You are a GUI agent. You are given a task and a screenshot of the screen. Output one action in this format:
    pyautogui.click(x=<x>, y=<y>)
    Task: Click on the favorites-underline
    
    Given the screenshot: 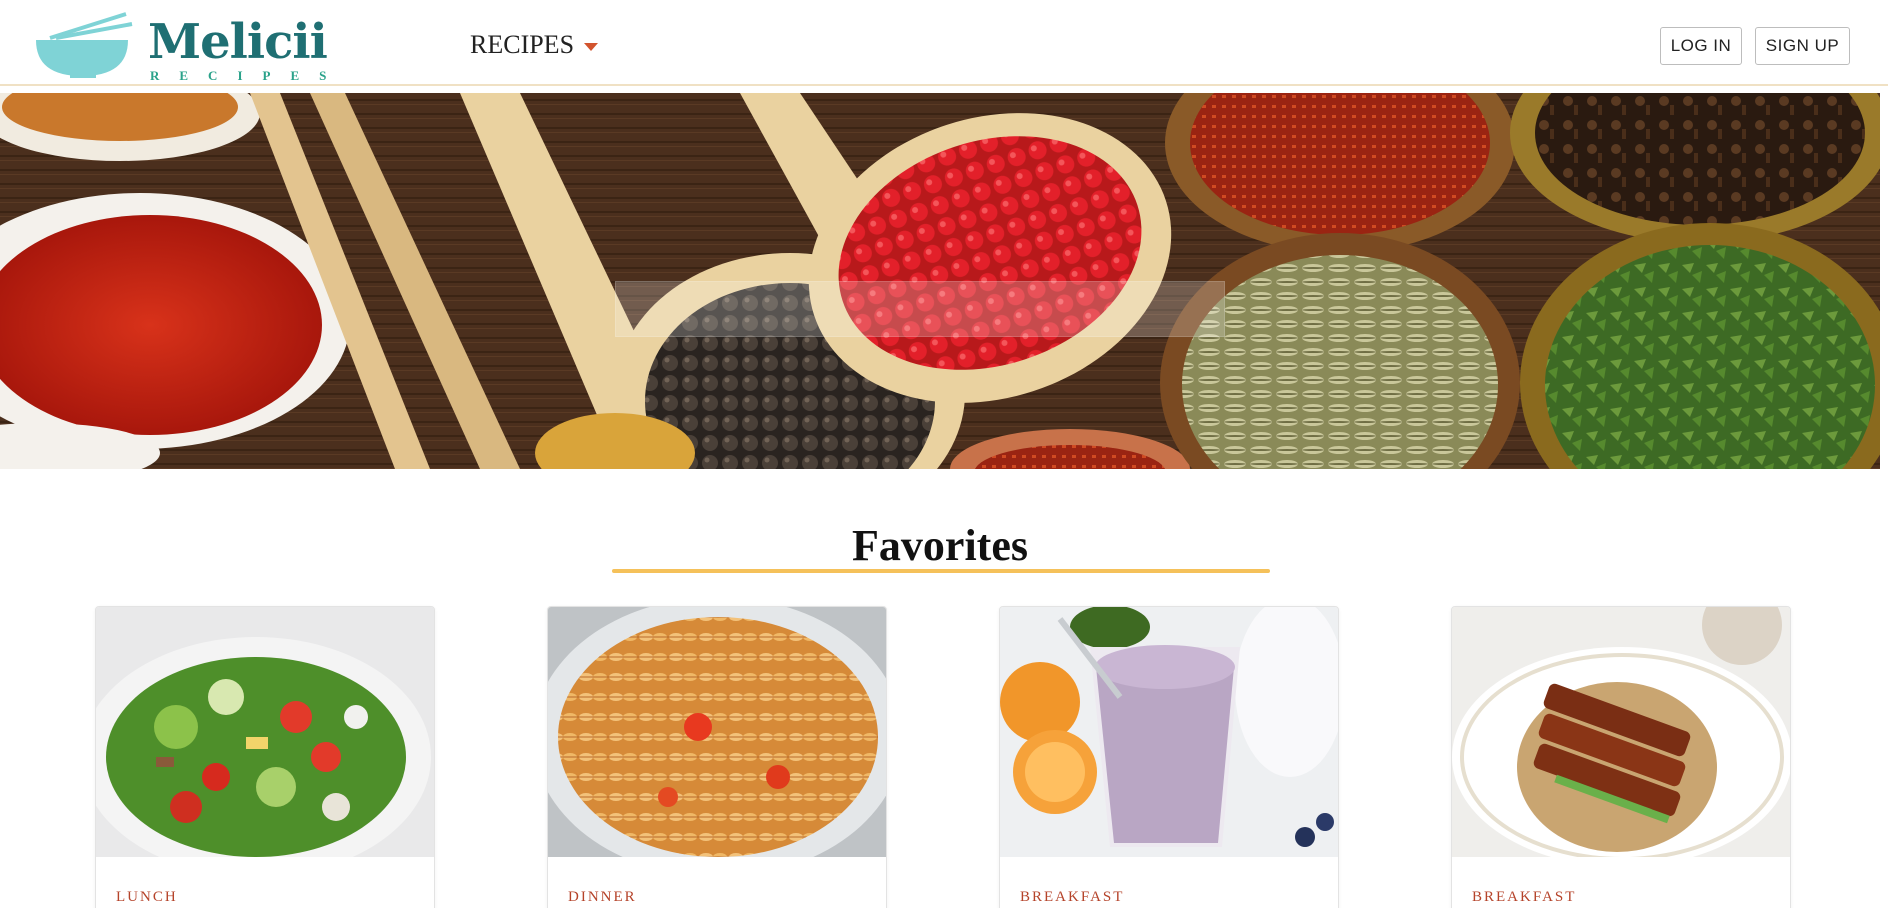 What is the action you would take?
    pyautogui.click(x=941, y=571)
    